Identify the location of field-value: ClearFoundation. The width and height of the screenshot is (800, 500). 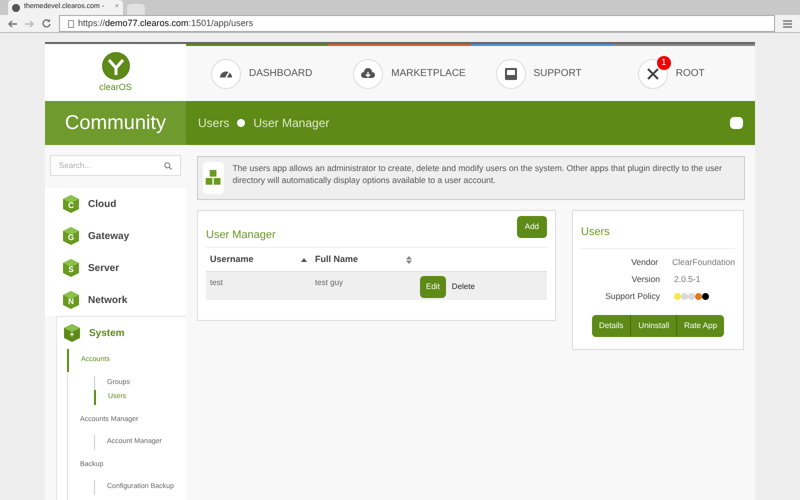
(703, 262).